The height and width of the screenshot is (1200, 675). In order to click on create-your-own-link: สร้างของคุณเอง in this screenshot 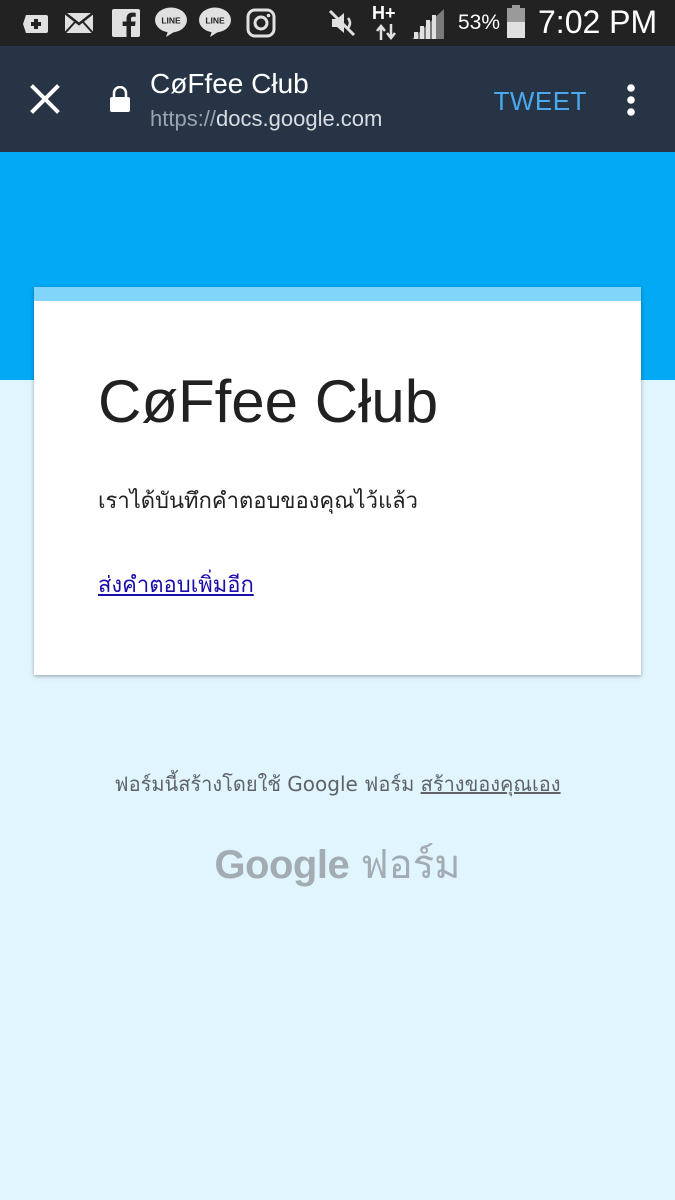, I will do `click(491, 784)`.